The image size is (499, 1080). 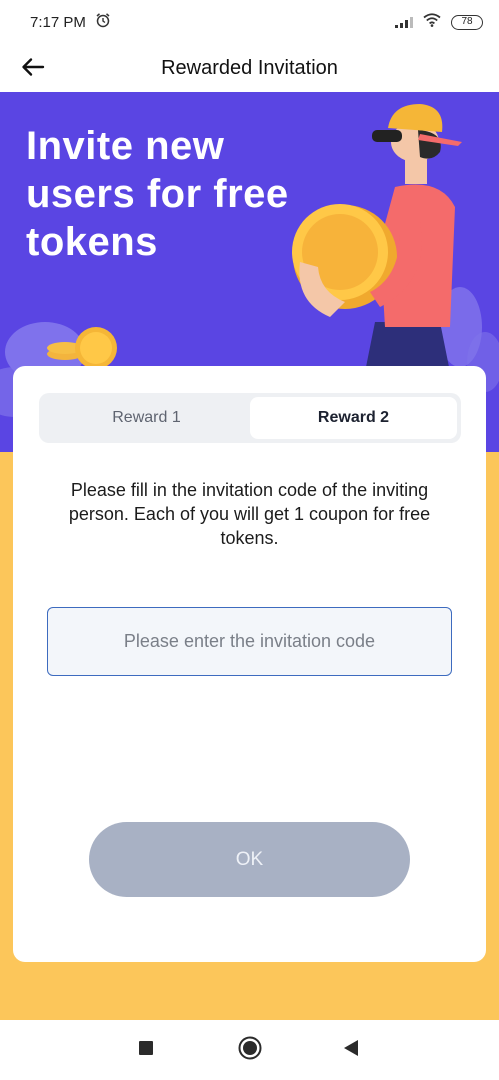 I want to click on status-time: 7:17 PM, so click(x=58, y=22).